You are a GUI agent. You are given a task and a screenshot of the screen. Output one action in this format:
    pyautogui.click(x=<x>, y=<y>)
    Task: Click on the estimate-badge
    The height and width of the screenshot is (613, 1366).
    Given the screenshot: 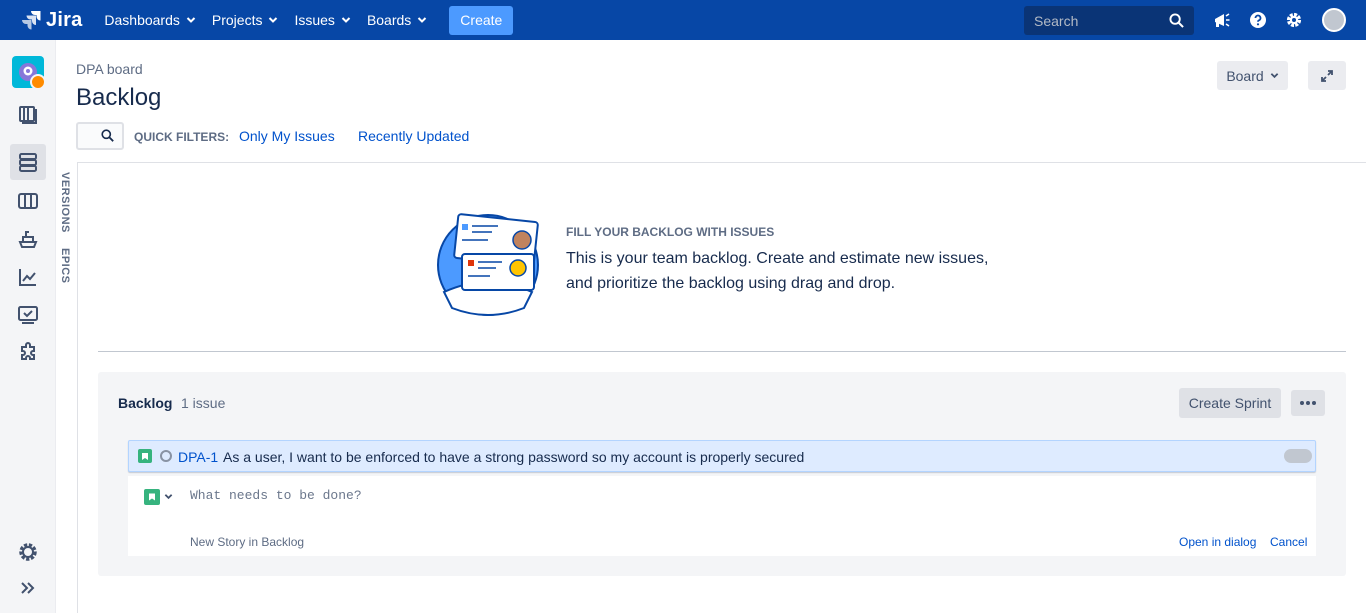 What is the action you would take?
    pyautogui.click(x=1298, y=456)
    